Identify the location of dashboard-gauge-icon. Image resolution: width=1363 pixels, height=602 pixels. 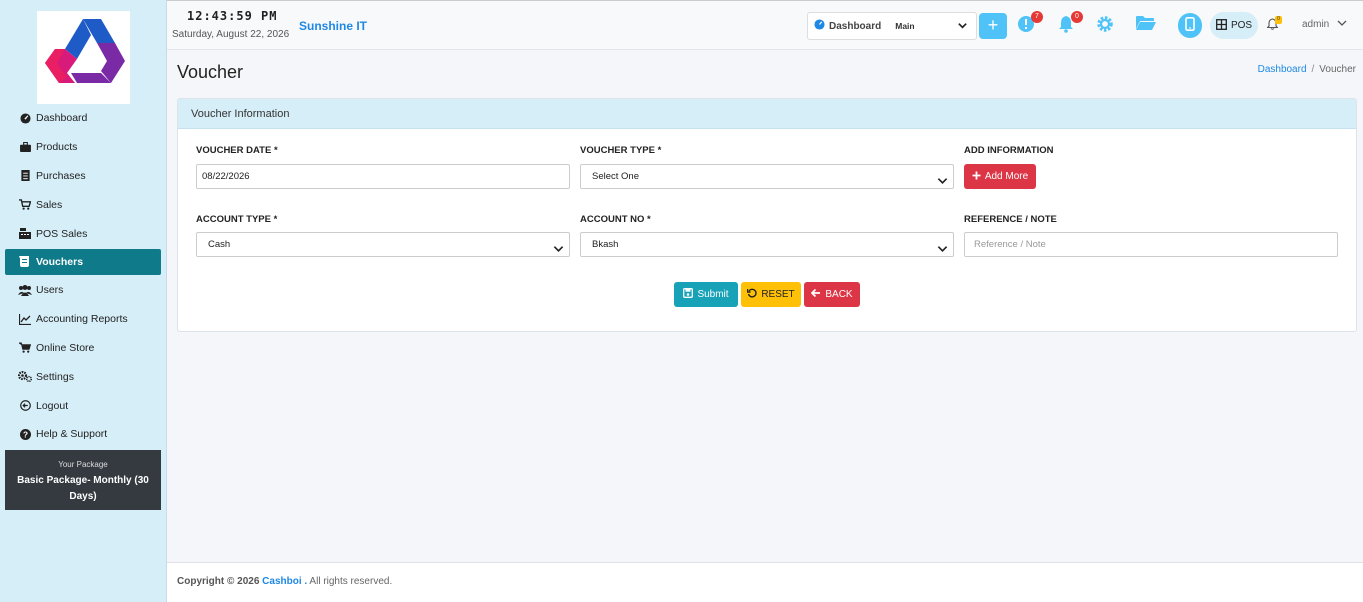
(819, 26).